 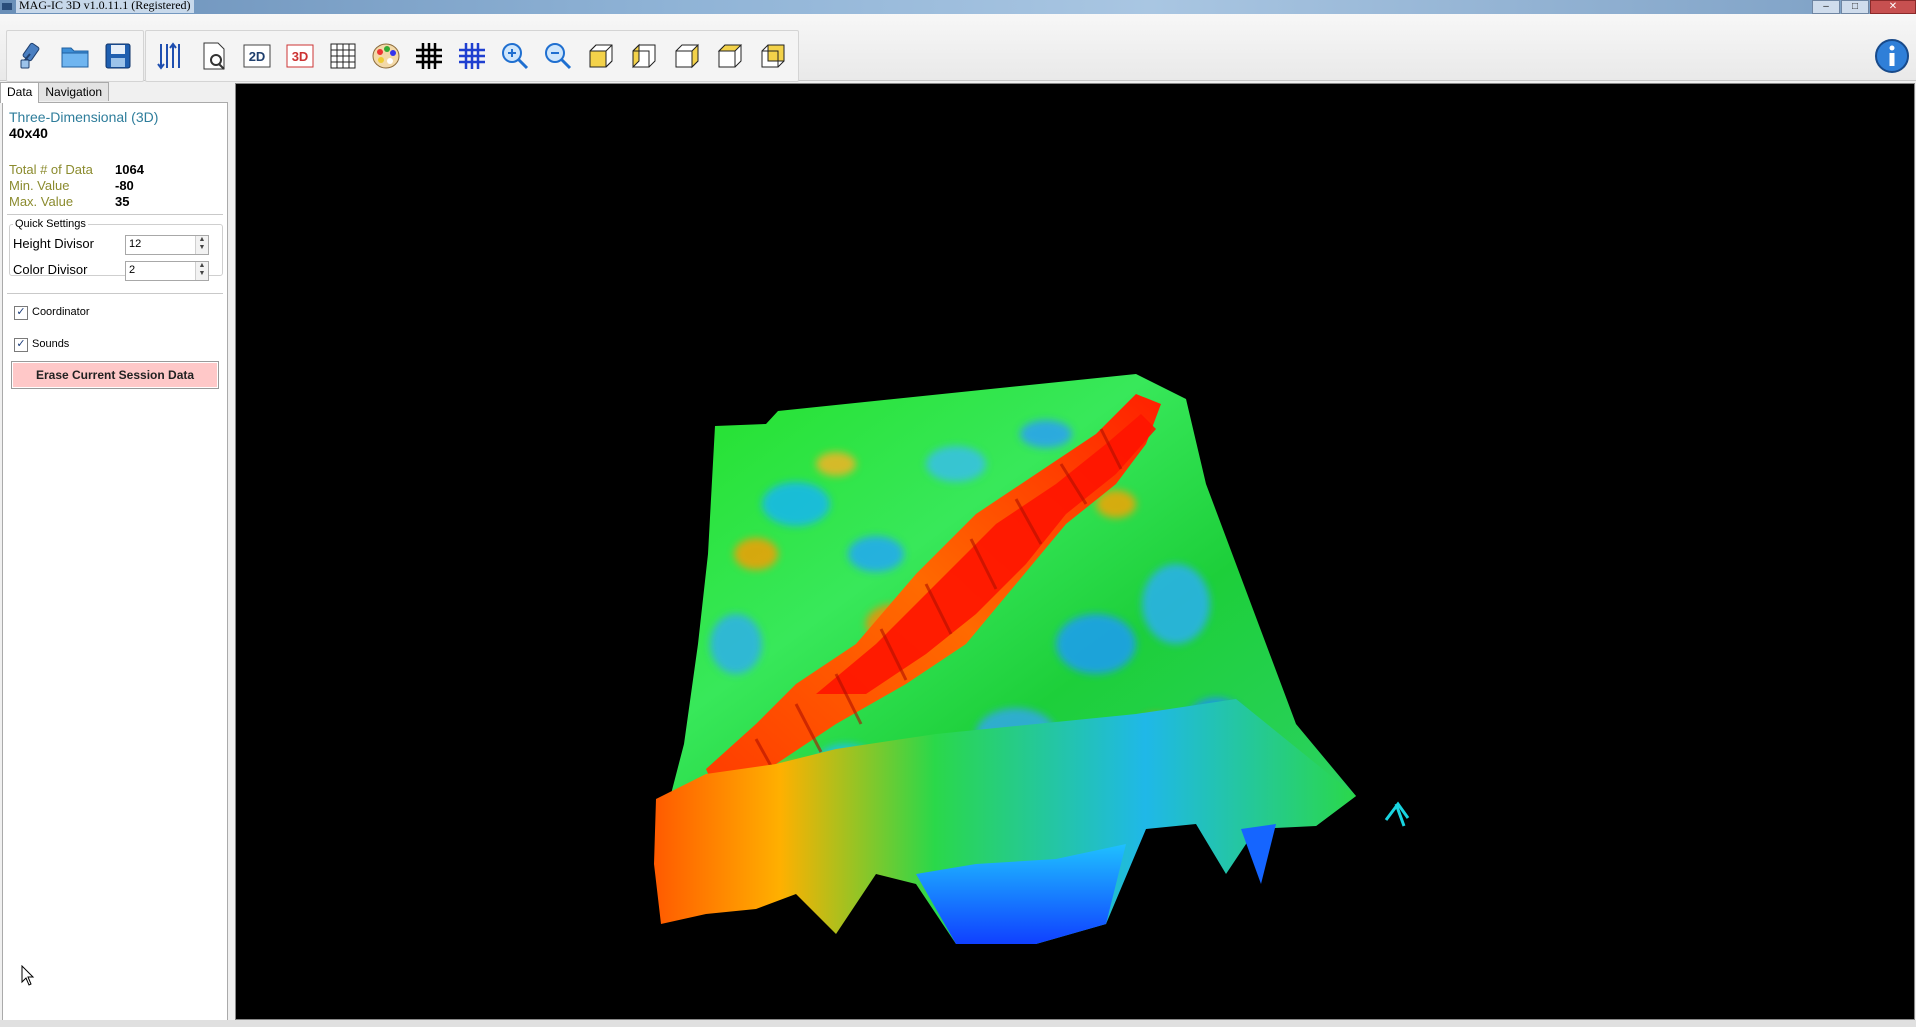 I want to click on window-controls: – □ ✕, so click(x=1863, y=7).